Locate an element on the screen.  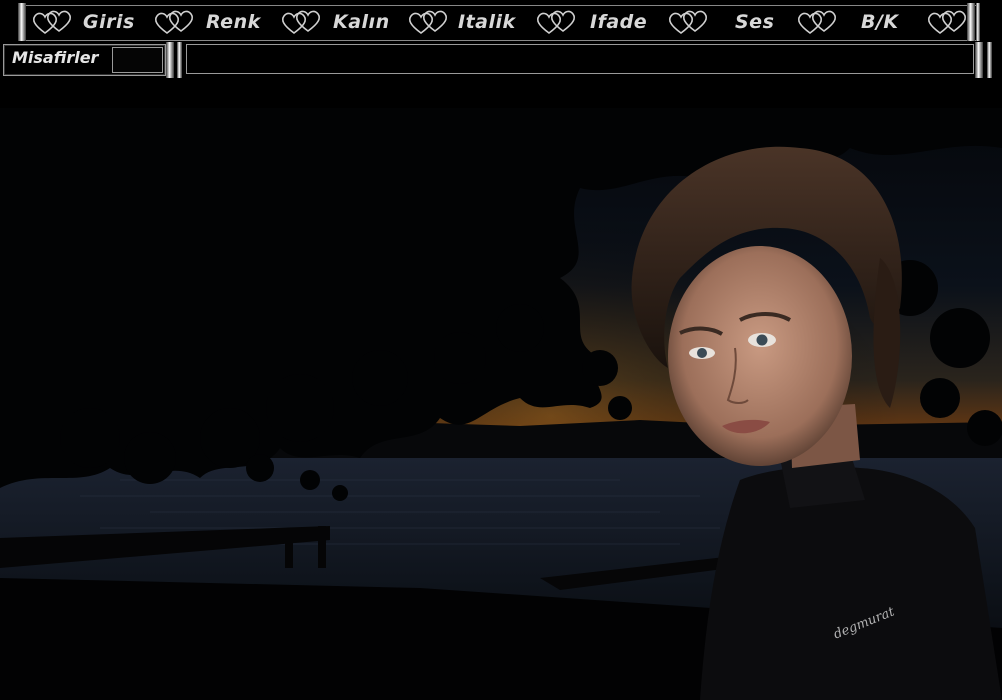
toolbar-italik-button: Italik is located at coordinates (487, 22).